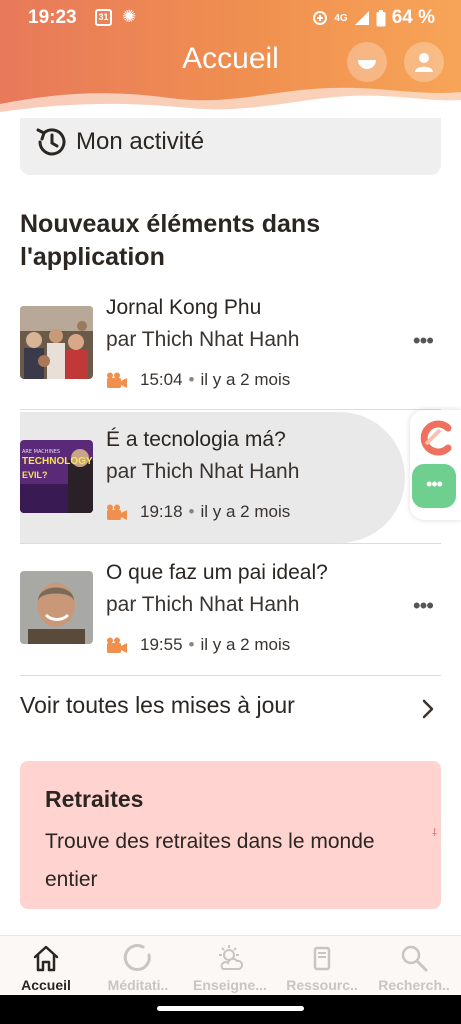 The width and height of the screenshot is (461, 1024). I want to click on user-icon, so click(424, 62).